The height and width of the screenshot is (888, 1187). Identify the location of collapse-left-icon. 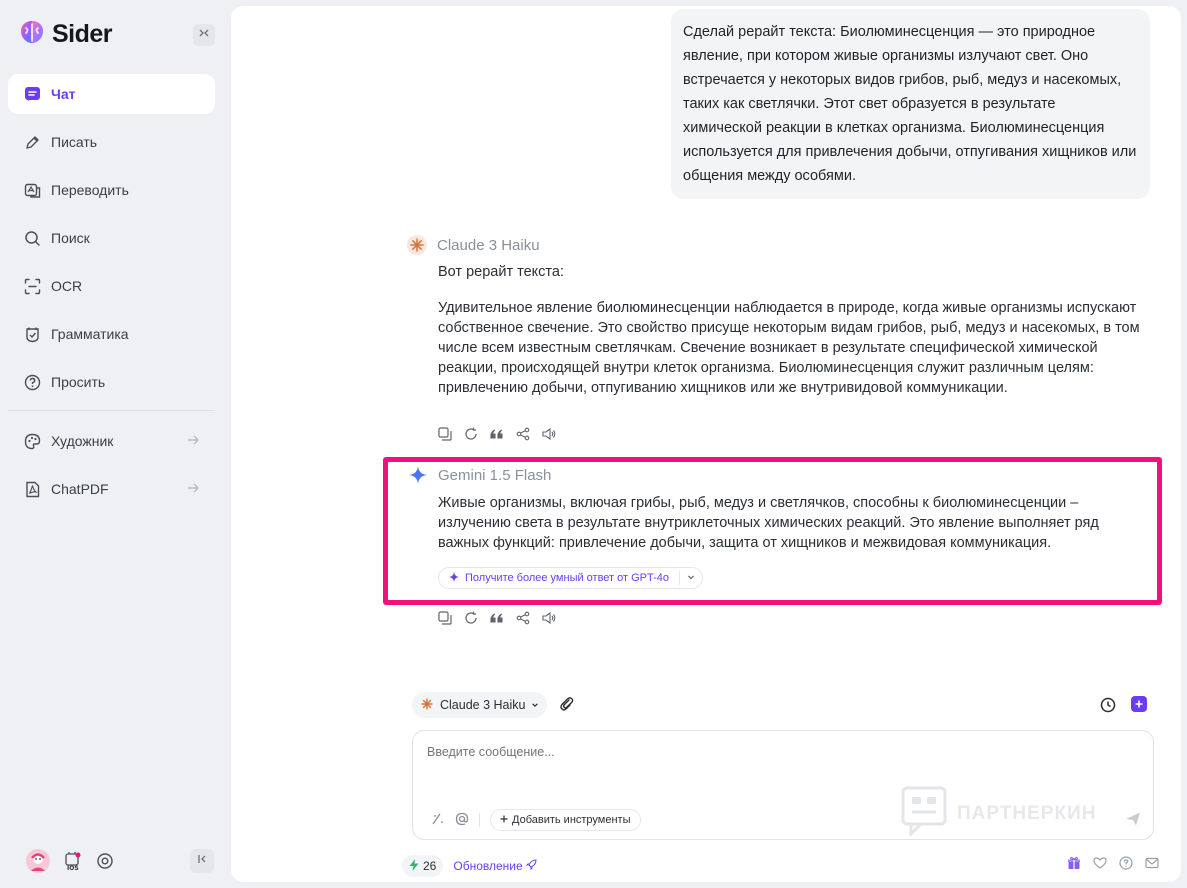
(202, 861).